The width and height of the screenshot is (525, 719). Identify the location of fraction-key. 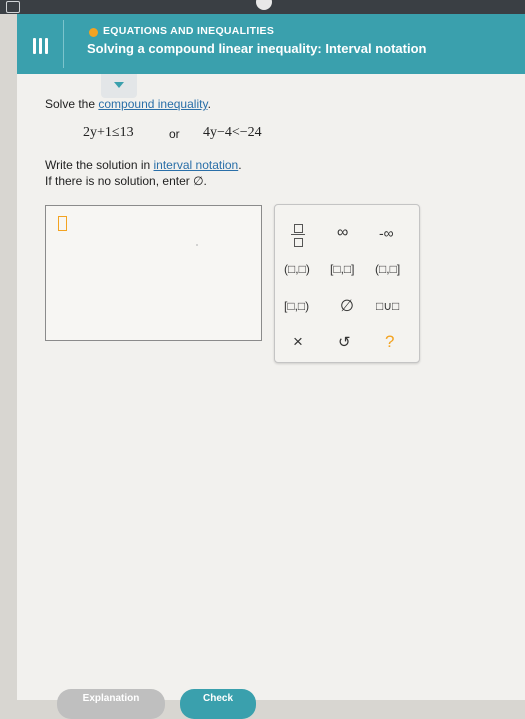
(298, 235).